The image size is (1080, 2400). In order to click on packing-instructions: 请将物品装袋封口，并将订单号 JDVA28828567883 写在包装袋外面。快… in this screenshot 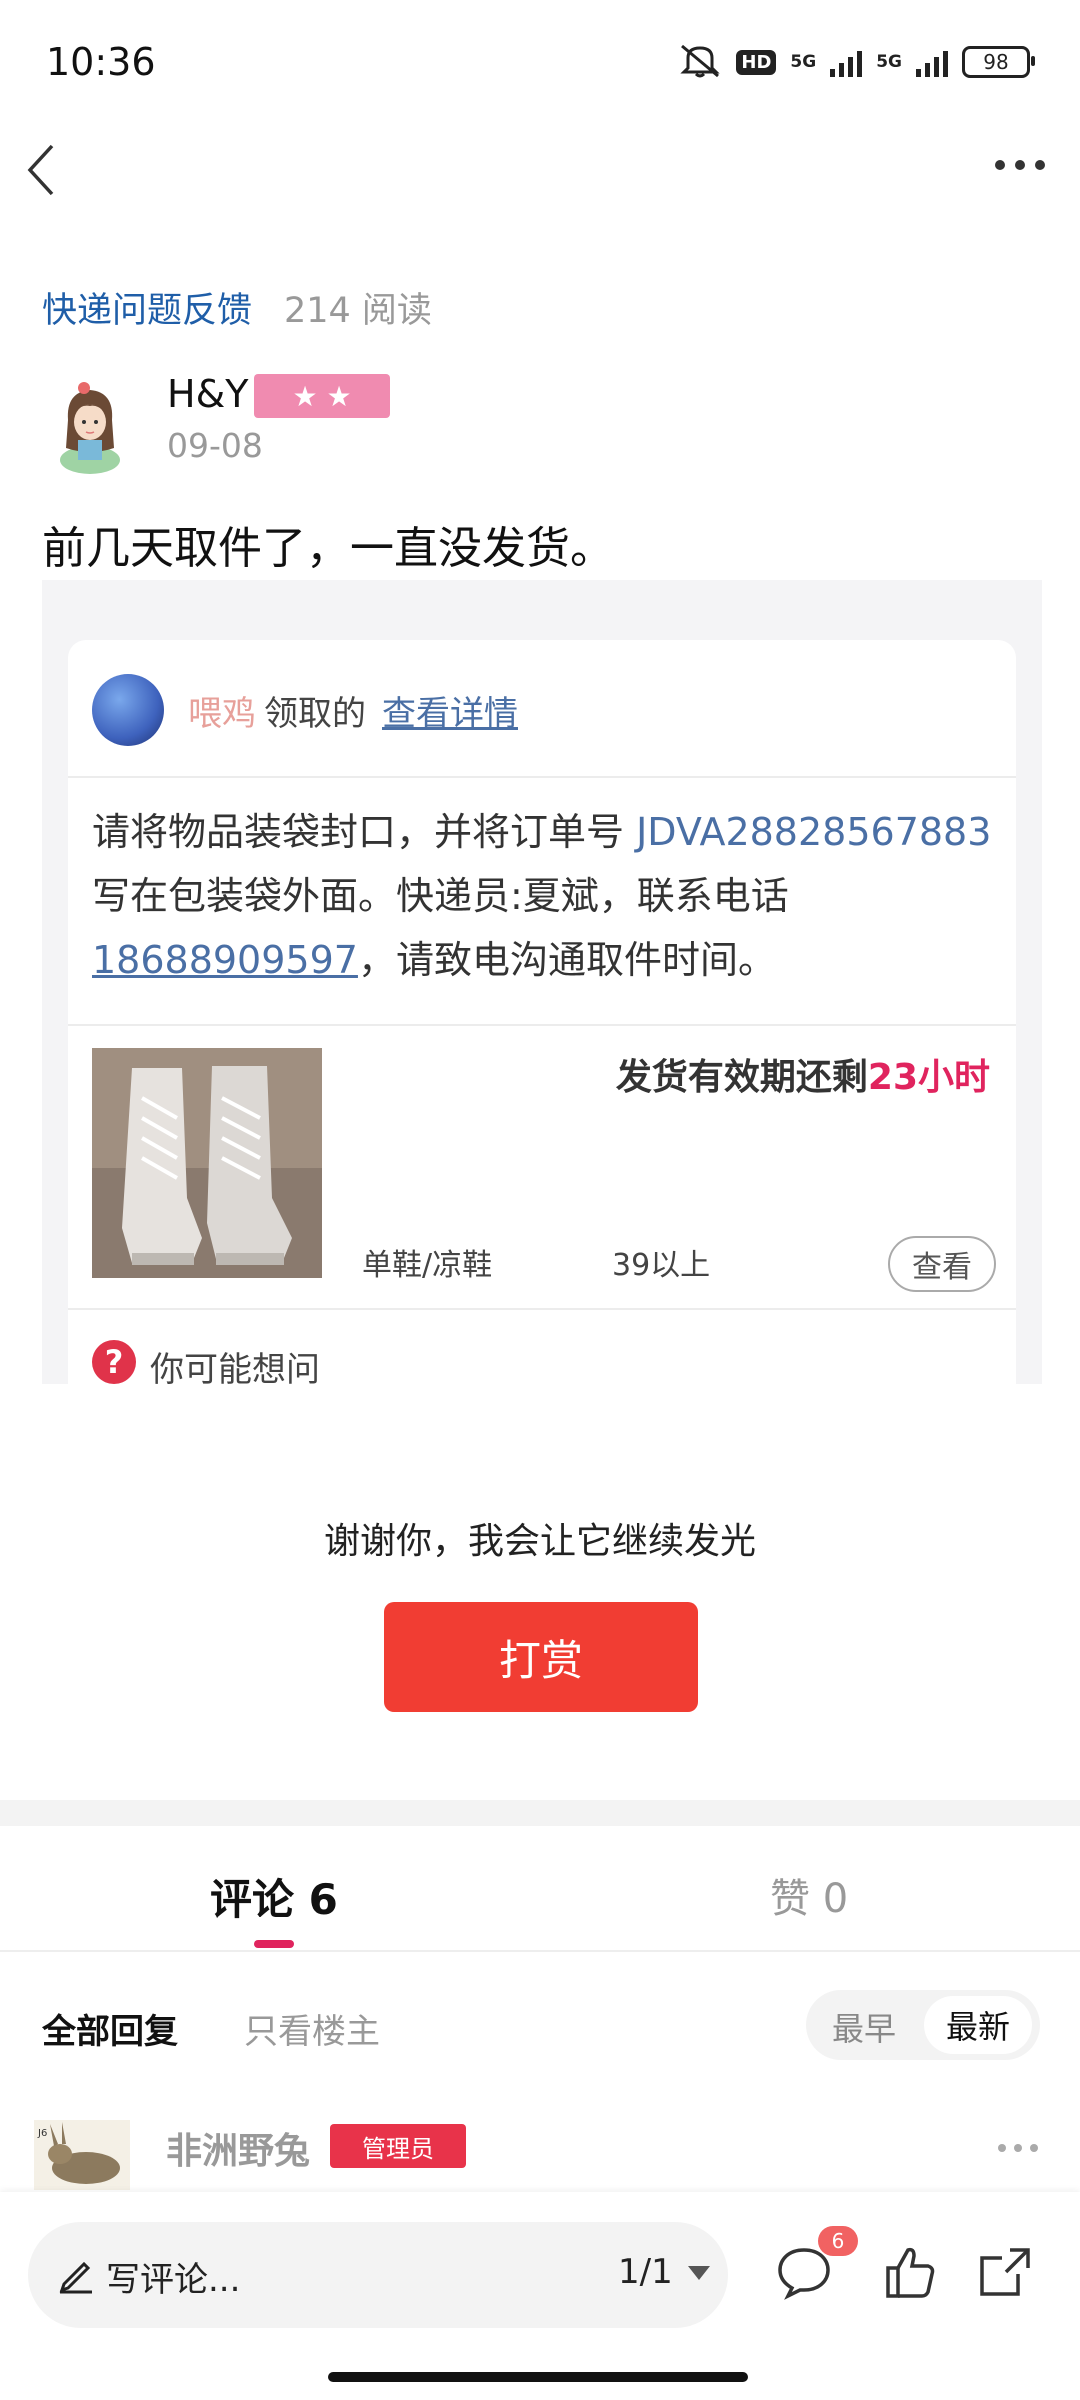, I will do `click(542, 896)`.